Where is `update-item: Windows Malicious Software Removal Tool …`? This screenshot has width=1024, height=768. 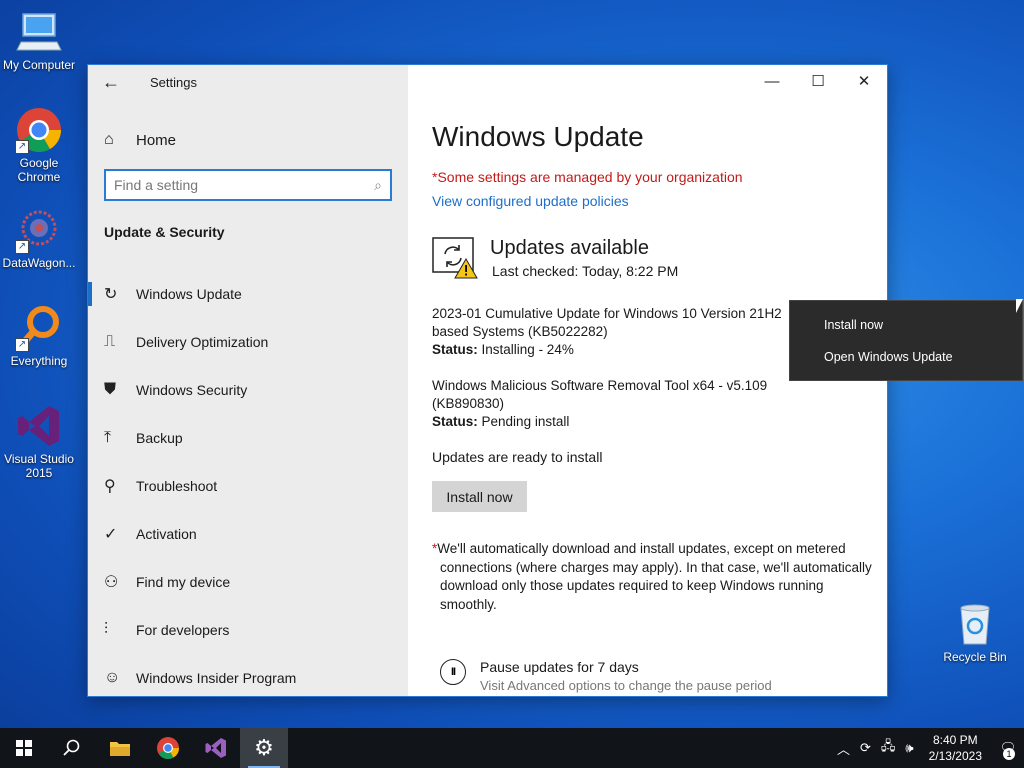 update-item: Windows Malicious Software Removal Tool … is located at coordinates (632, 404).